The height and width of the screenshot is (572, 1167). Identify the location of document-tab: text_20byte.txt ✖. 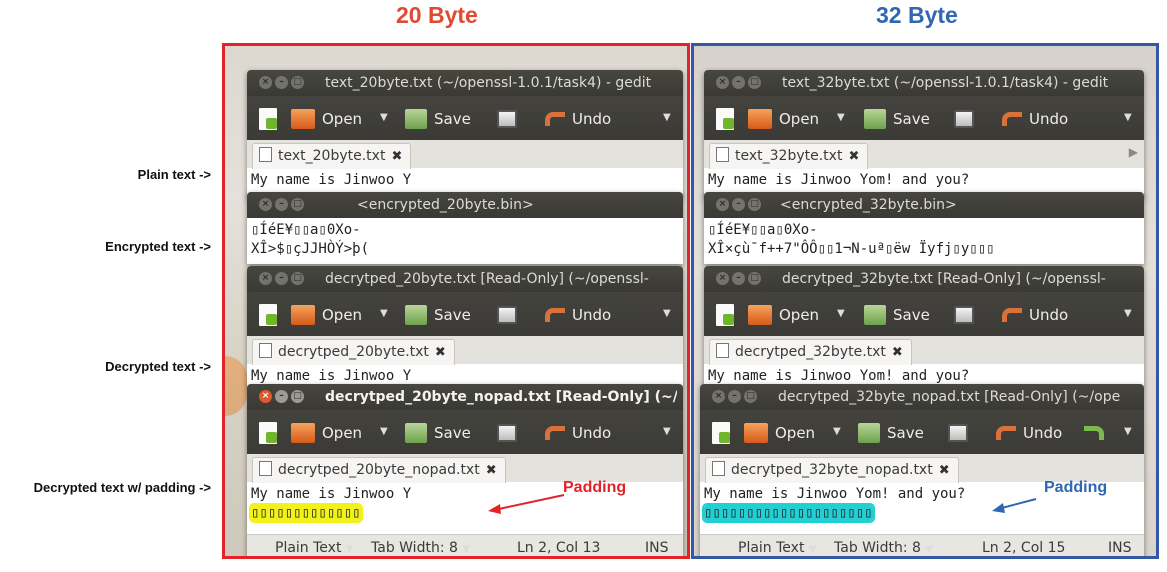
(332, 156).